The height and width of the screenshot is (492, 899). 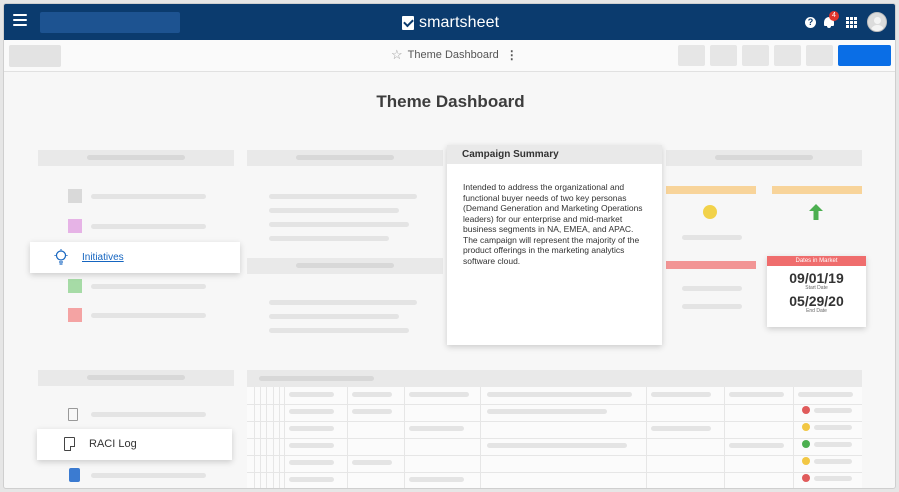 I want to click on top-bar: smartsheet ? 4, so click(x=449, y=22).